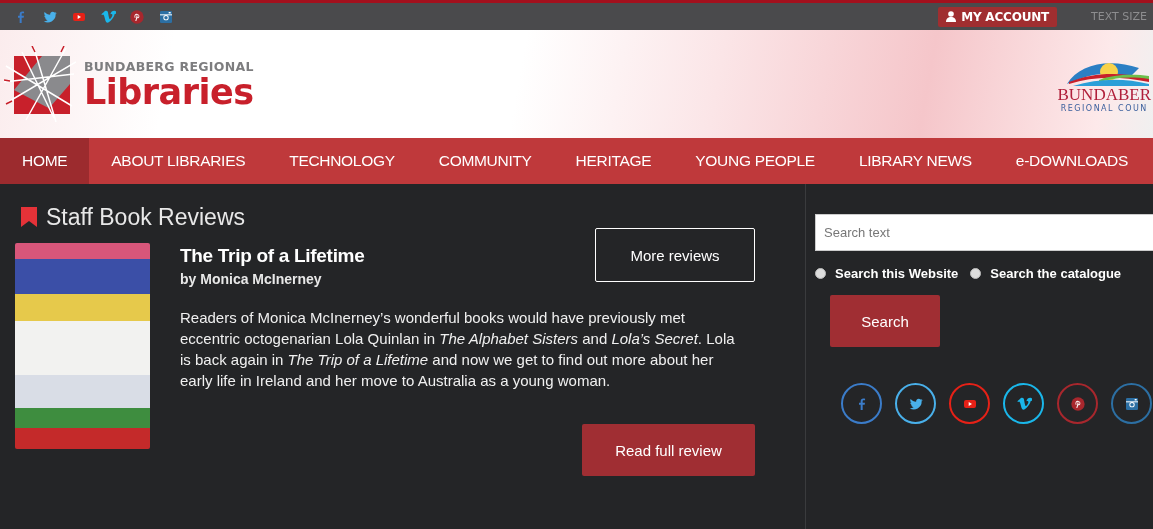  I want to click on council-name: BUNDABER, so click(1104, 94).